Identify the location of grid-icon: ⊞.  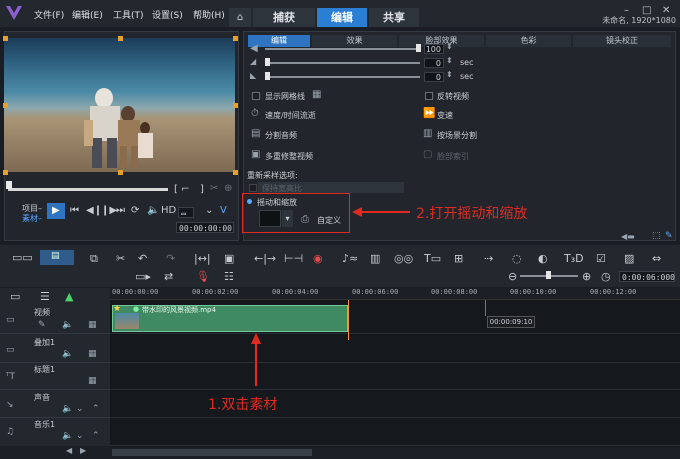
(458, 258).